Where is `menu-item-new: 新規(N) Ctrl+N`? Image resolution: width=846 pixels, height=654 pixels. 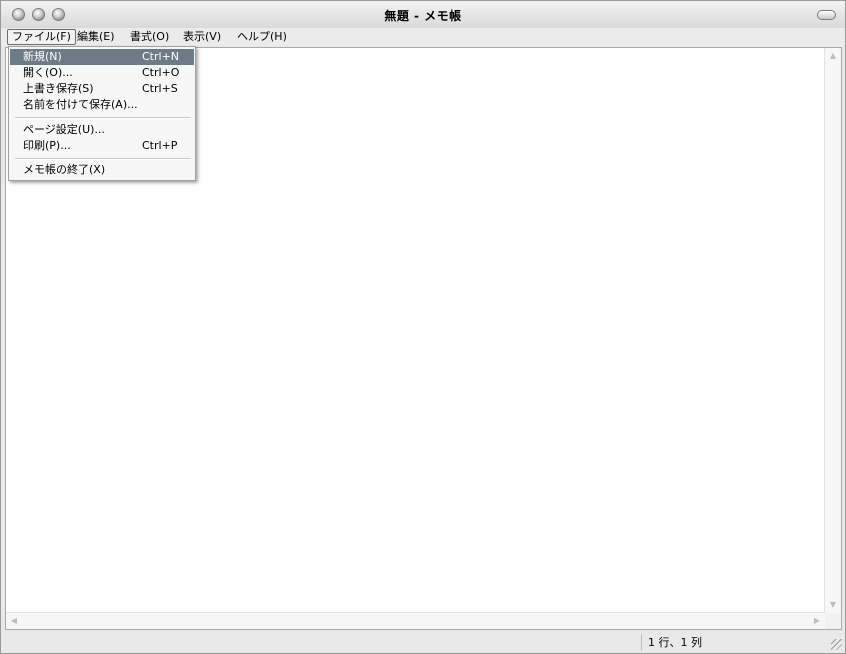 menu-item-new: 新規(N) Ctrl+N is located at coordinates (102, 57).